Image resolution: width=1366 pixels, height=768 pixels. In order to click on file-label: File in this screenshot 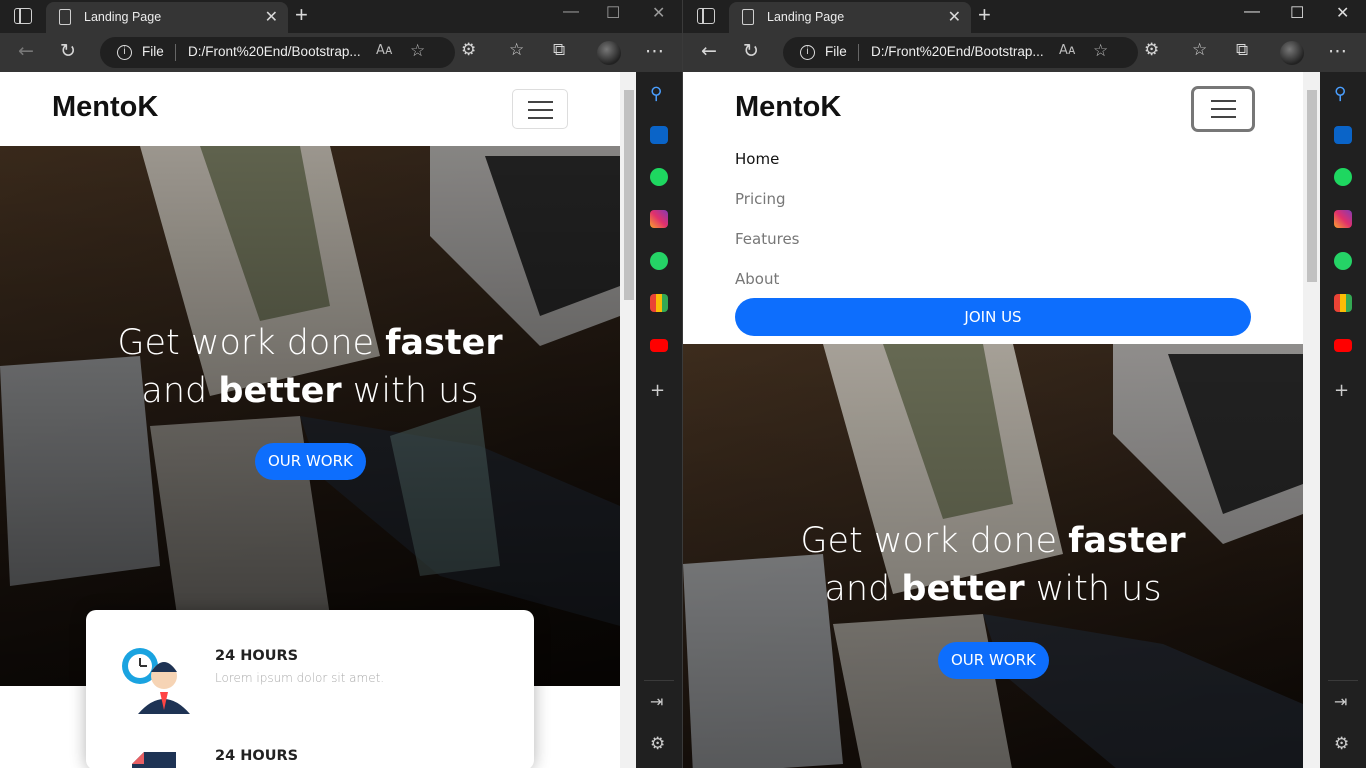, I will do `click(836, 51)`.